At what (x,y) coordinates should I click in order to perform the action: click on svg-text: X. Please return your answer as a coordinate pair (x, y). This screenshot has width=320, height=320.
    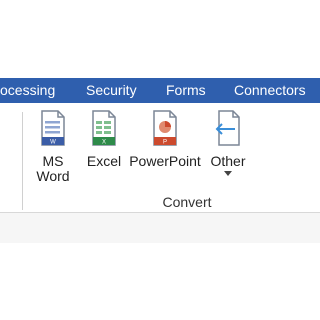
    Looking at the image, I should click on (104, 143).